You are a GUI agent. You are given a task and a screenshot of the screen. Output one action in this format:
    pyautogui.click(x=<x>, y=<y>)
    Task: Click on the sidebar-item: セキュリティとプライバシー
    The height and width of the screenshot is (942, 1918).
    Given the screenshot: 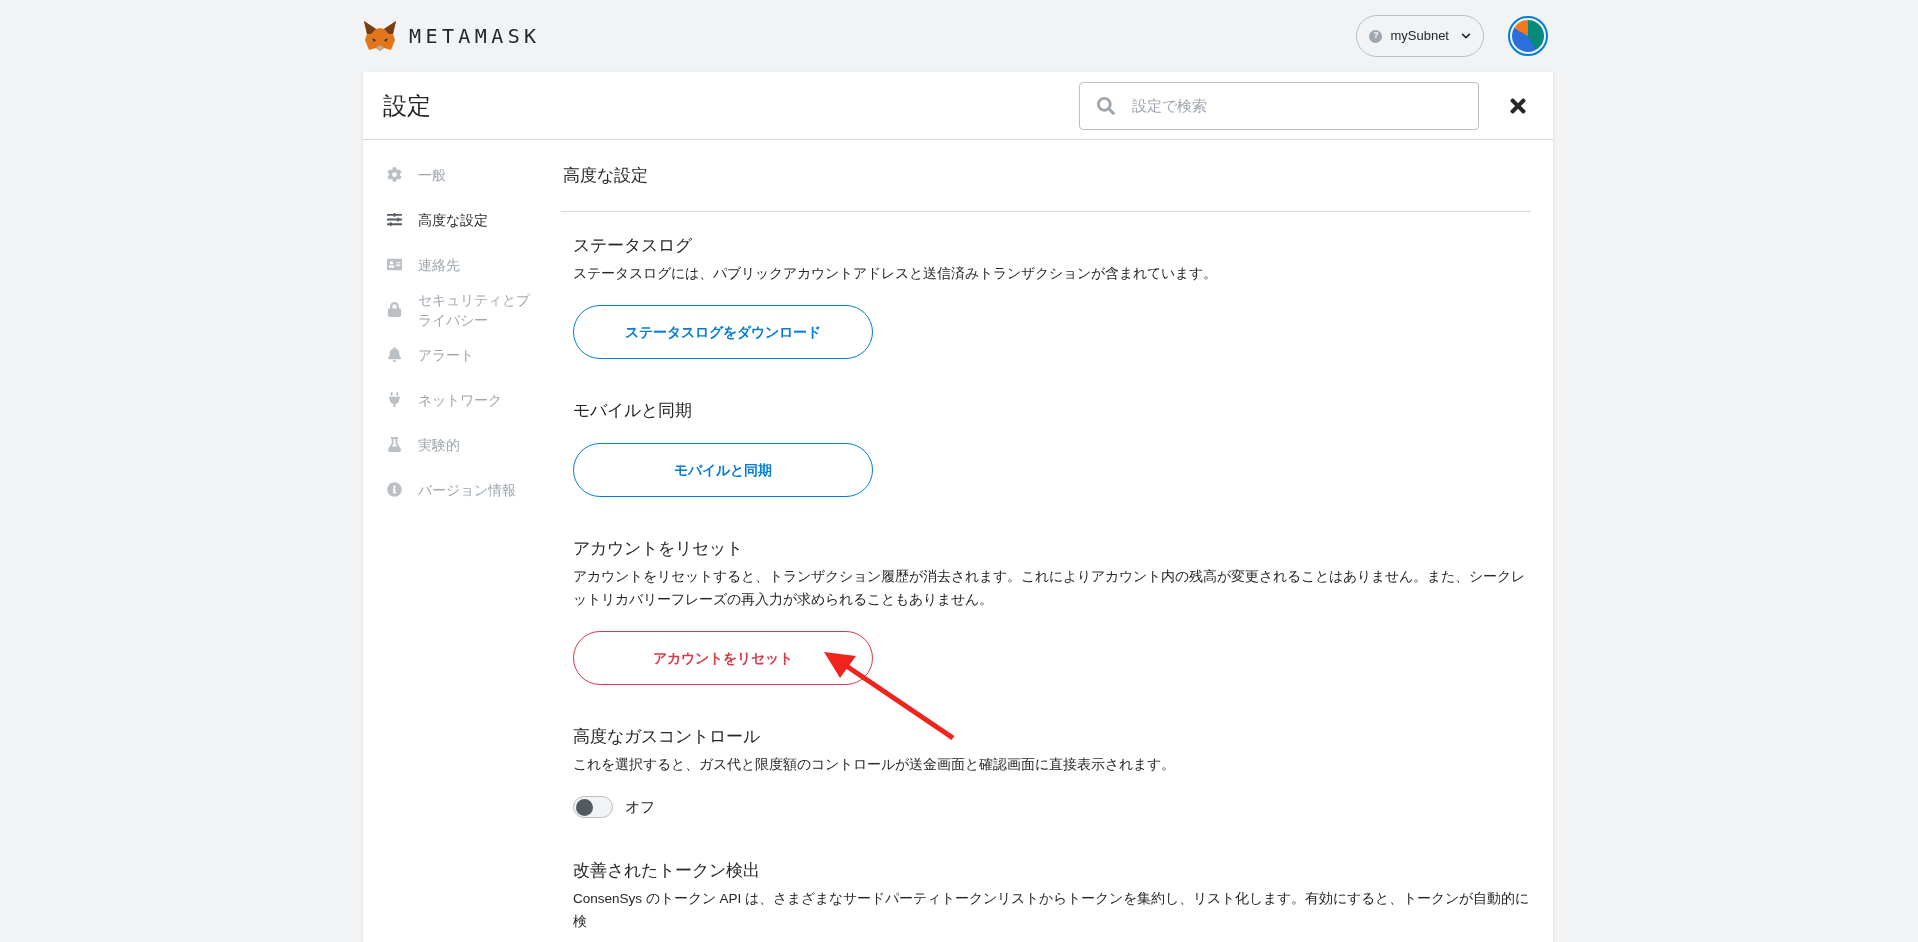 What is the action you would take?
    pyautogui.click(x=474, y=309)
    